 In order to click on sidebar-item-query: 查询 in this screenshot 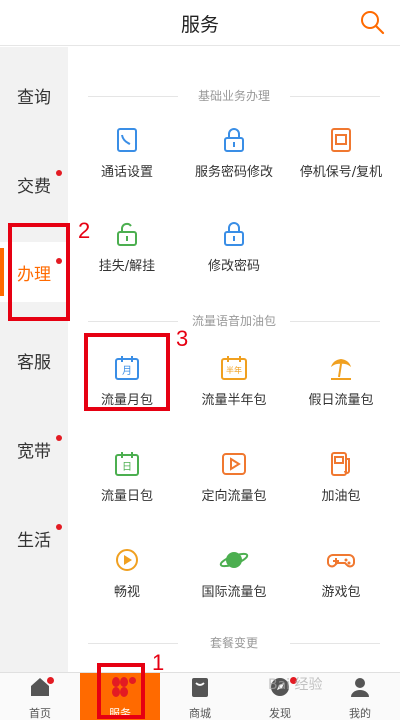, I will do `click(34, 95)`.